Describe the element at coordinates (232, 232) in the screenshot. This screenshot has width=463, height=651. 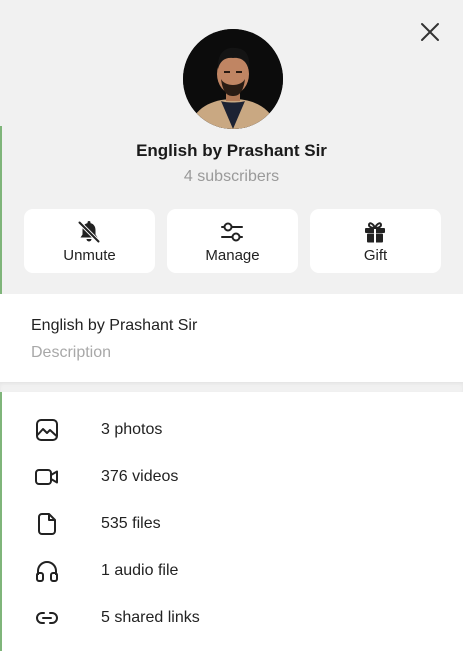
I see `sliders-icon` at that location.